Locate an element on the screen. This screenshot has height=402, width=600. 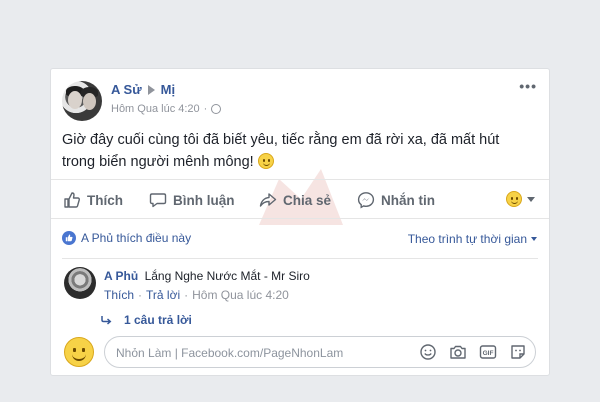
emoji-icon is located at coordinates (428, 352).